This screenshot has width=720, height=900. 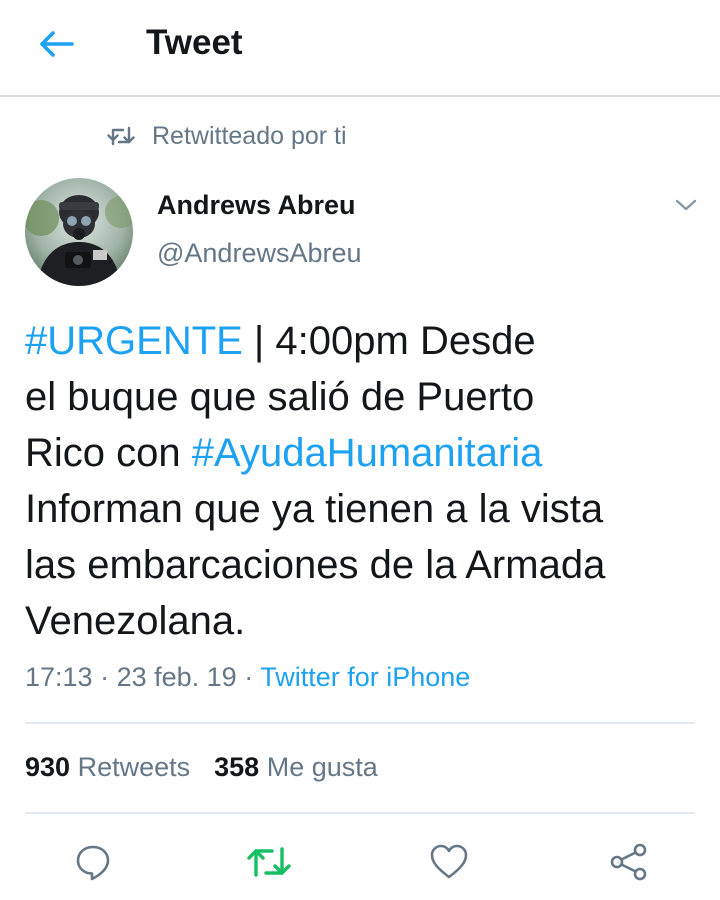 I want to click on tweet-text-segment: Venezolana., so click(x=135, y=621).